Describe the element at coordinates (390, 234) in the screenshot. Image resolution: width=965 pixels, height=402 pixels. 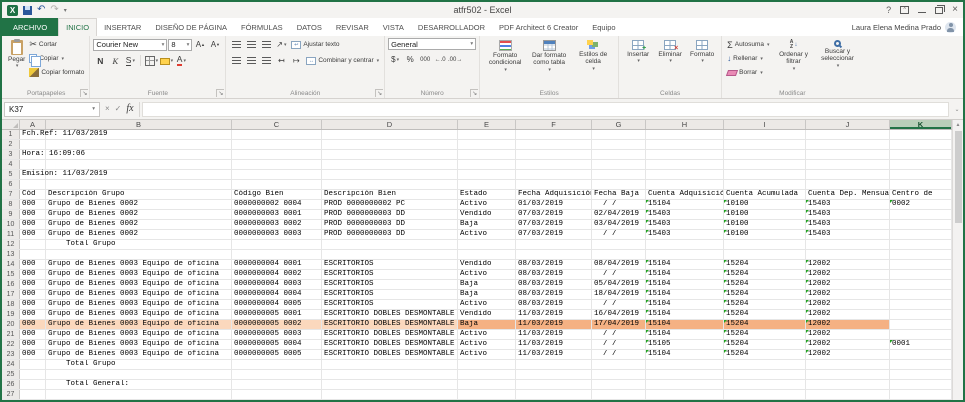
I see `cell-D11: PROD 0000000003 DD` at that location.